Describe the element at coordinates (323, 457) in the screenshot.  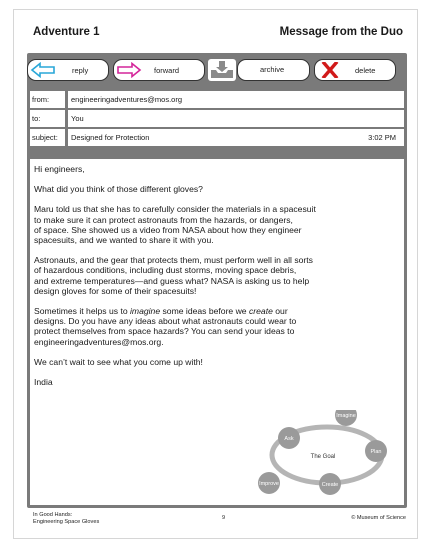
I see `cycle-center-label: The Goal` at that location.